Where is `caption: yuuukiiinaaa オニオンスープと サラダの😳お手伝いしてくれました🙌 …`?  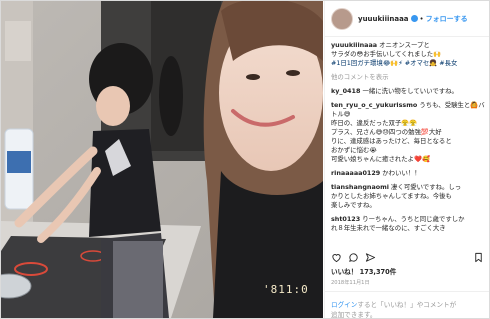
caption: yuuukiiinaaa オニオンスープと サラダの😳お手伝いしてくれました🙌 … is located at coordinates (408, 54).